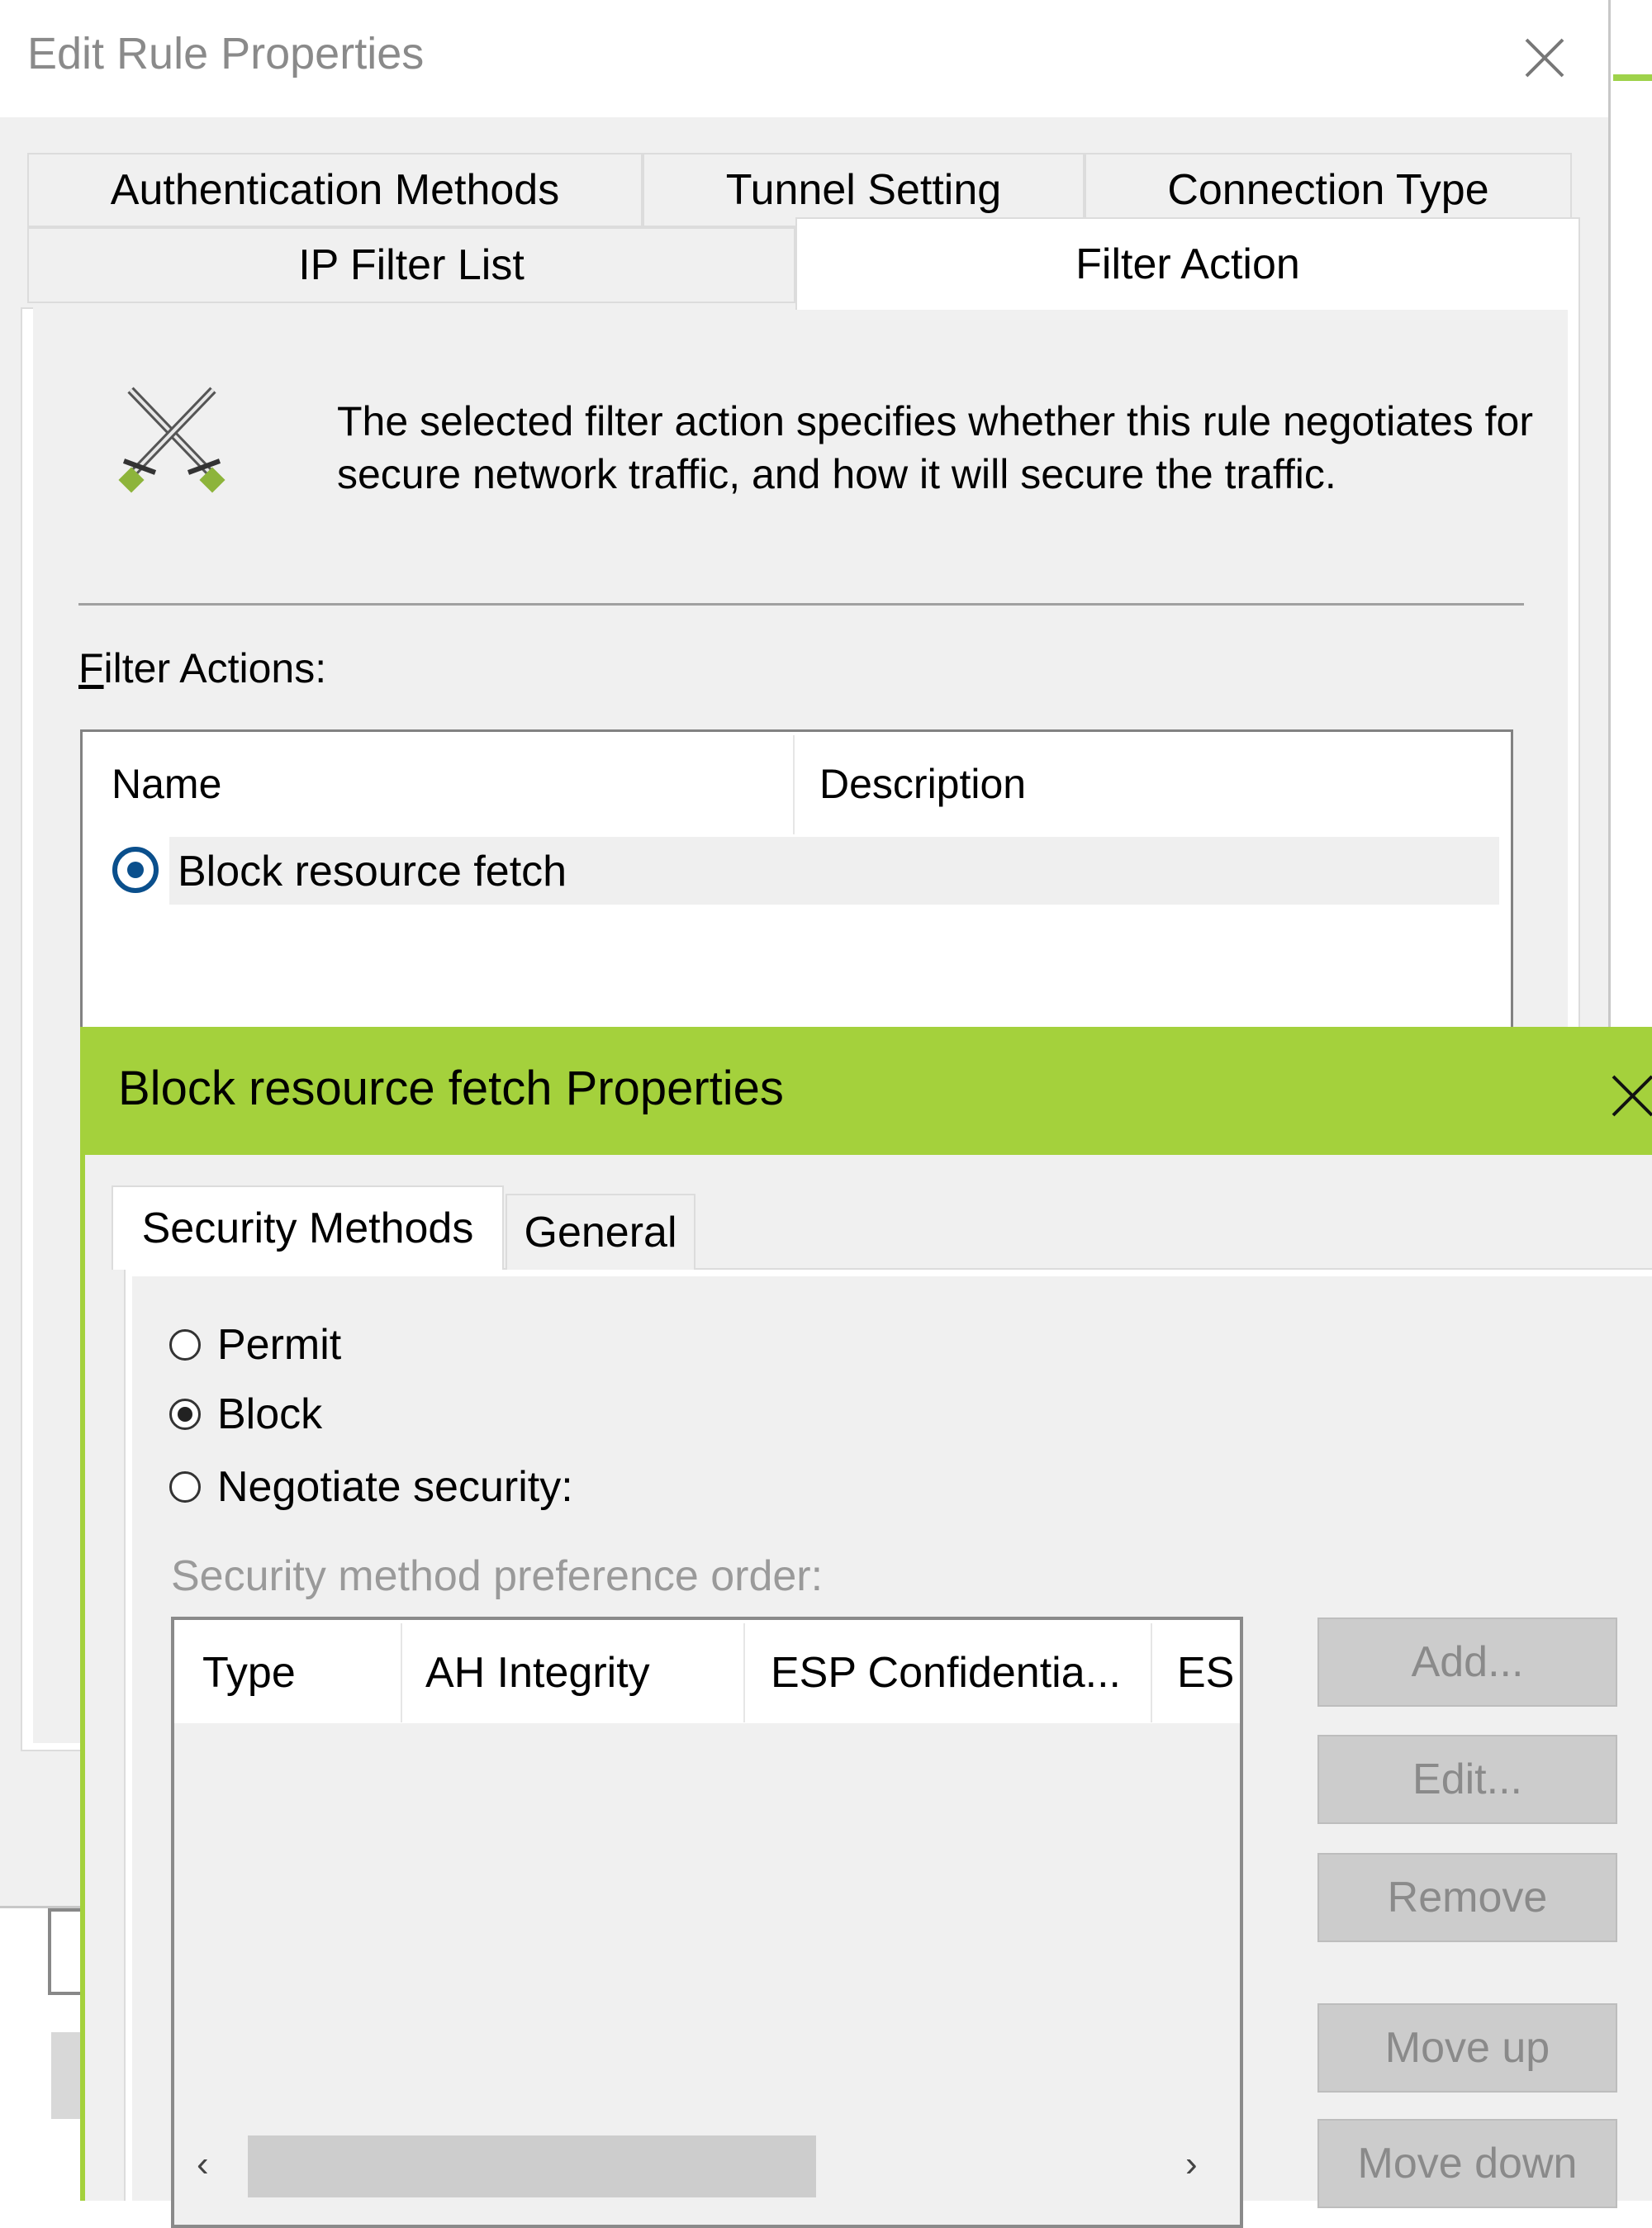 The image size is (1652, 2228). What do you see at coordinates (532, 2166) in the screenshot?
I see `horizontal-scrollbar-thumb` at bounding box center [532, 2166].